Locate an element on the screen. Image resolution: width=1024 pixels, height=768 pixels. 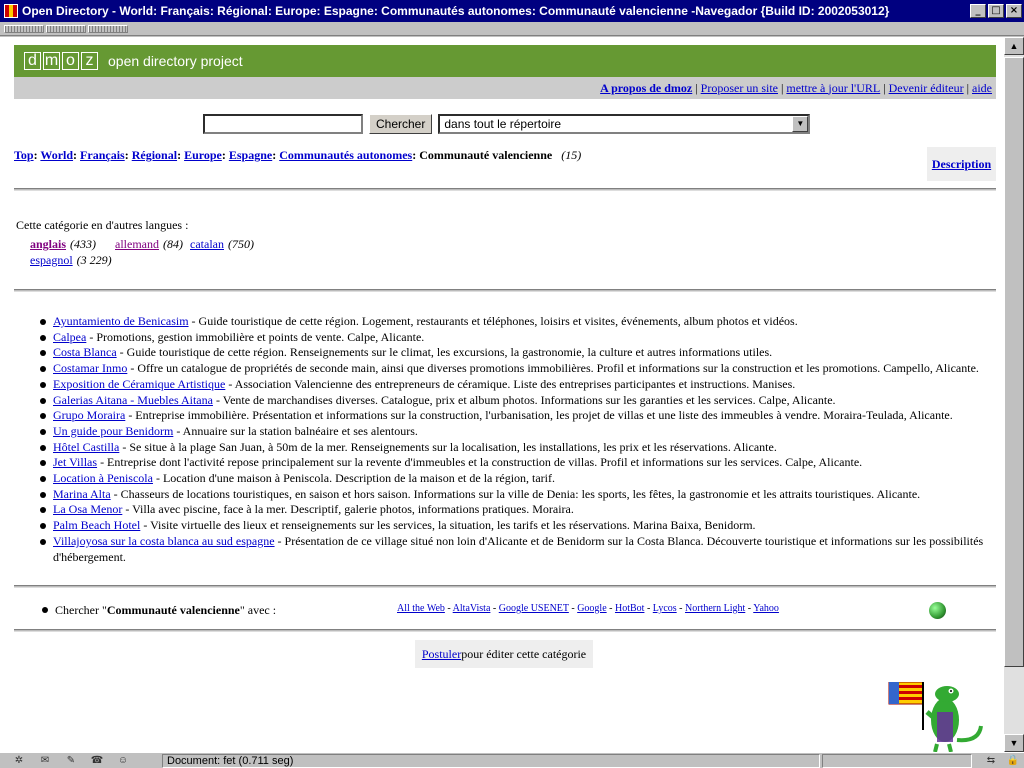
lang-link-espagnol: espagnol is located at coordinates (51, 260).